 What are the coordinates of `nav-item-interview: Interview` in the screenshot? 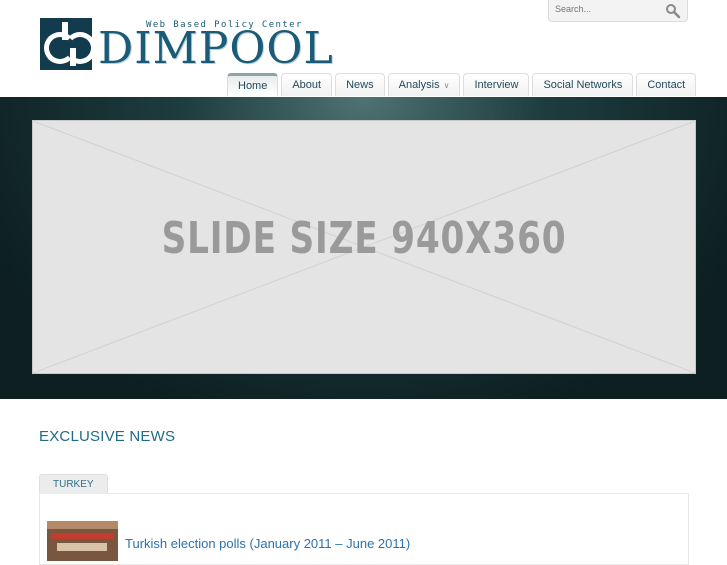 It's located at (496, 84).